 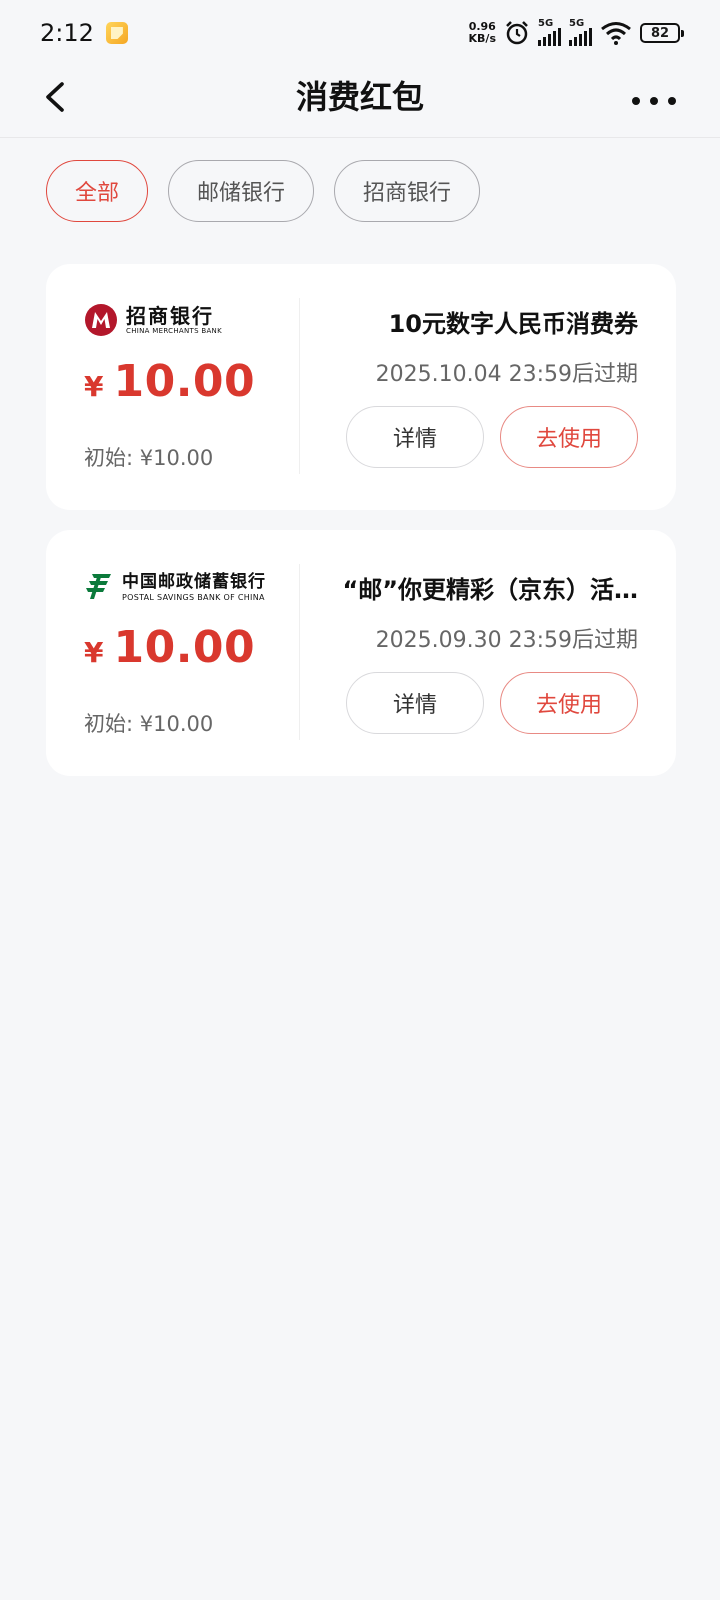 I want to click on coupon-expiry: 2025.10.04 23:59后过期, so click(x=506, y=374).